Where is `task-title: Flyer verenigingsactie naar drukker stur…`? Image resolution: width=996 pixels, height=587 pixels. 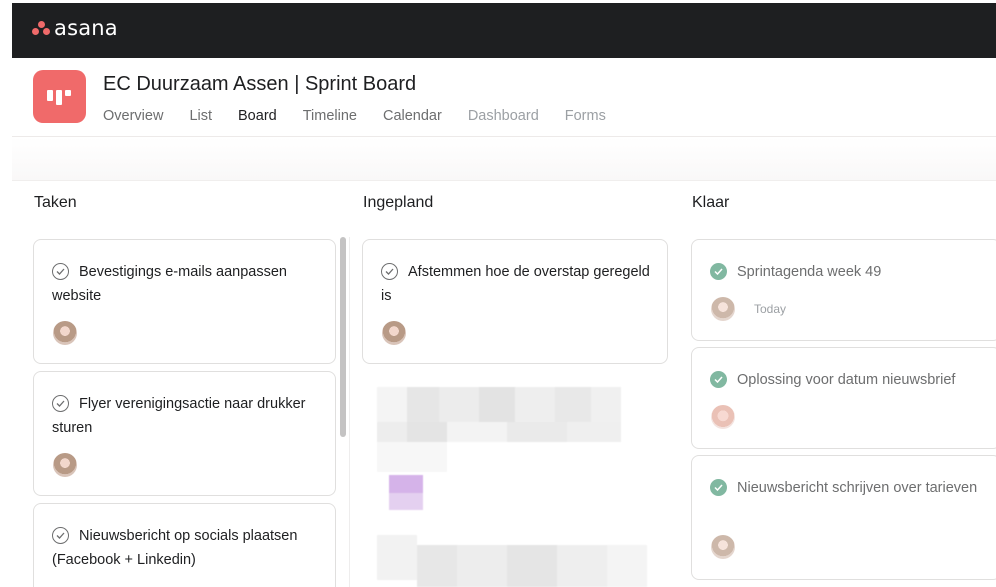
task-title: Flyer verenigingsactie naar drukker stur… is located at coordinates (179, 416).